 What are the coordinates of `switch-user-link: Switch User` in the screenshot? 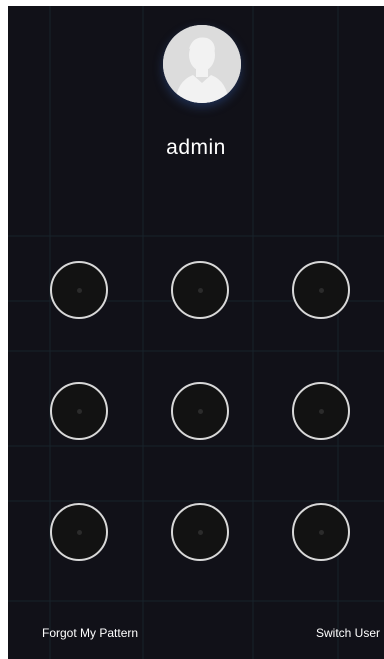 It's located at (348, 633).